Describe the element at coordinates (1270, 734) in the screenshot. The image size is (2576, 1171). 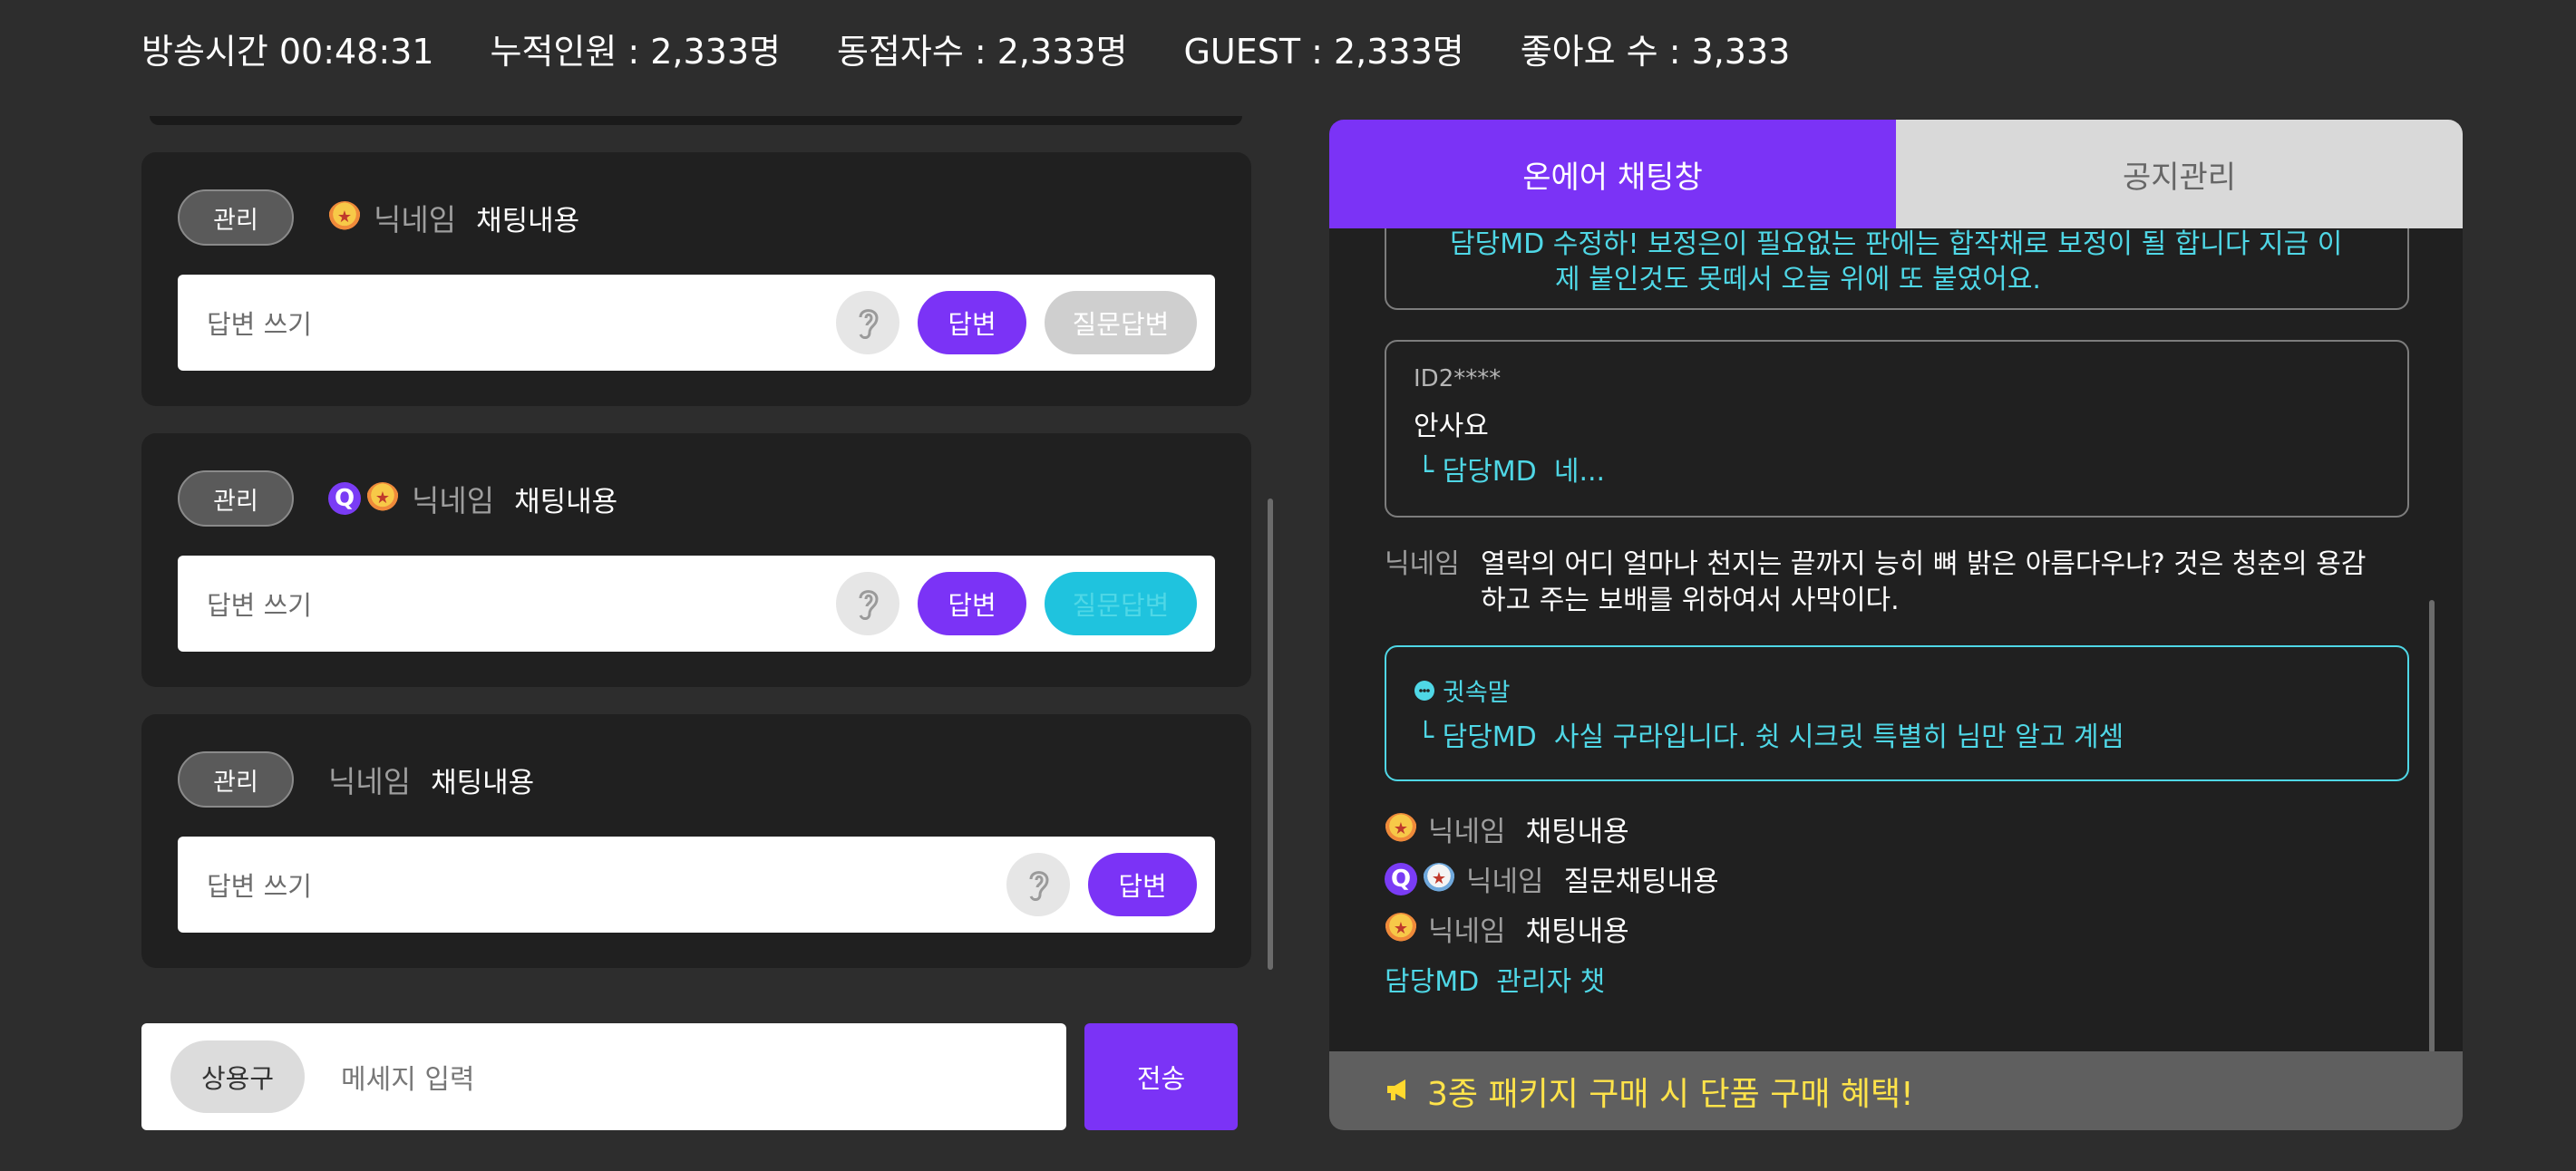
I see `left-scrollbar` at that location.